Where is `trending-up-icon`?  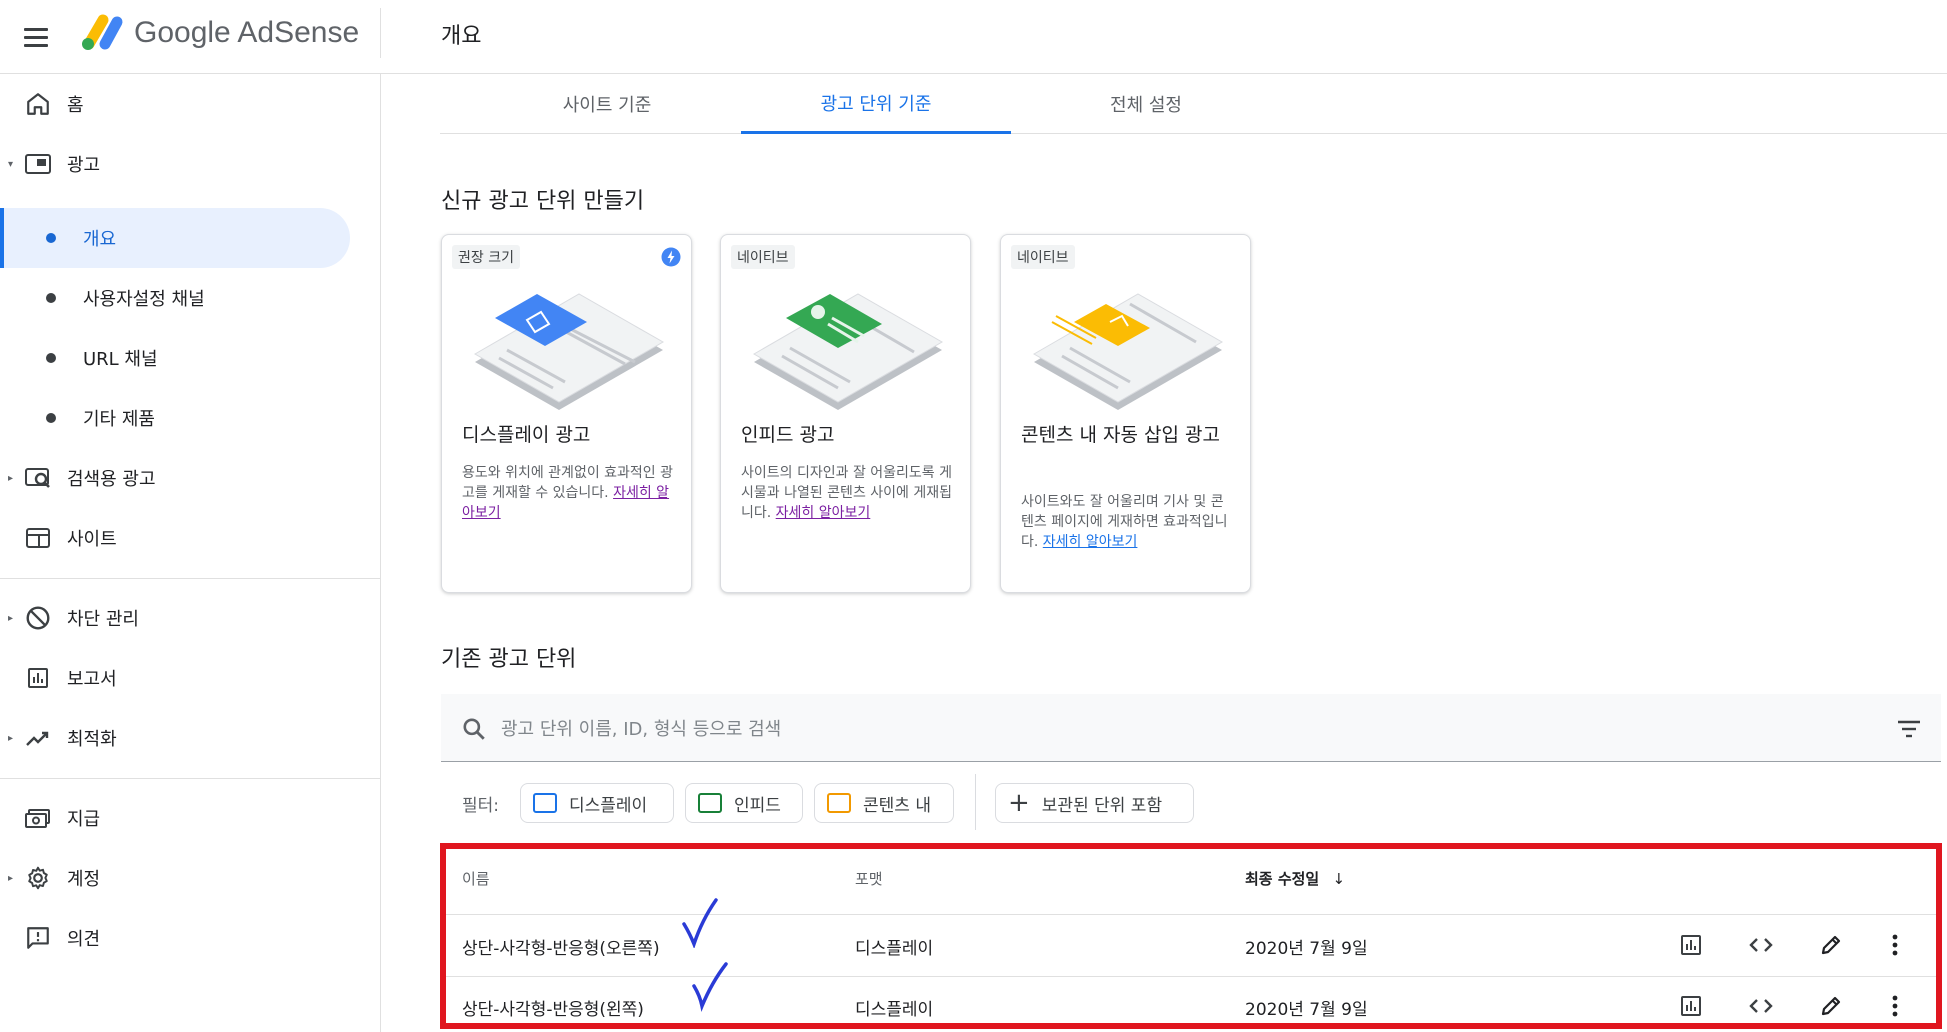
trending-up-icon is located at coordinates (38, 738).